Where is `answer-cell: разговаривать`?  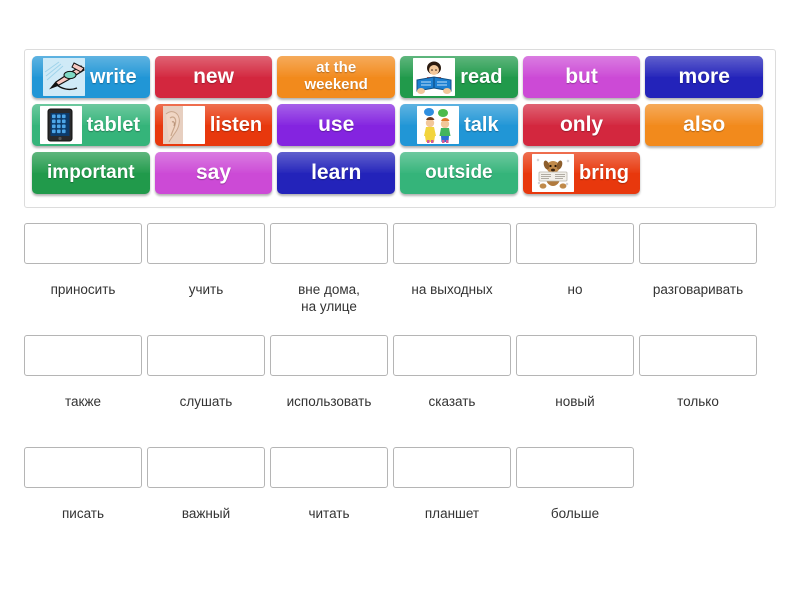 answer-cell: разговаривать is located at coordinates (698, 269).